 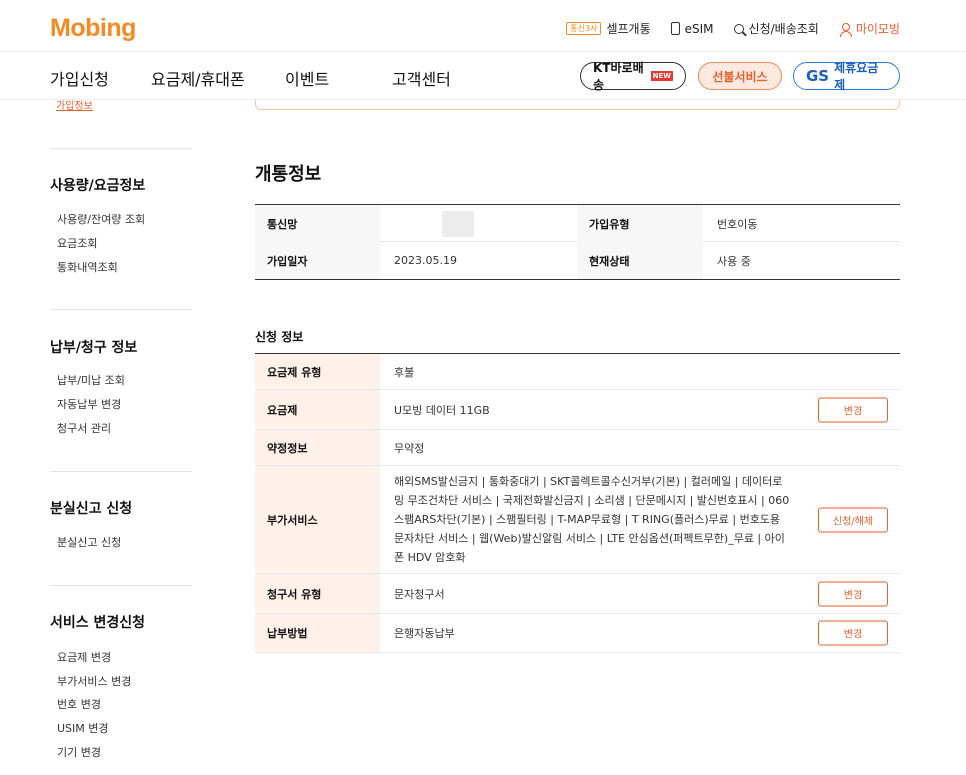 What do you see at coordinates (818, 76) in the screenshot?
I see `gs-logo-icon: GS` at bounding box center [818, 76].